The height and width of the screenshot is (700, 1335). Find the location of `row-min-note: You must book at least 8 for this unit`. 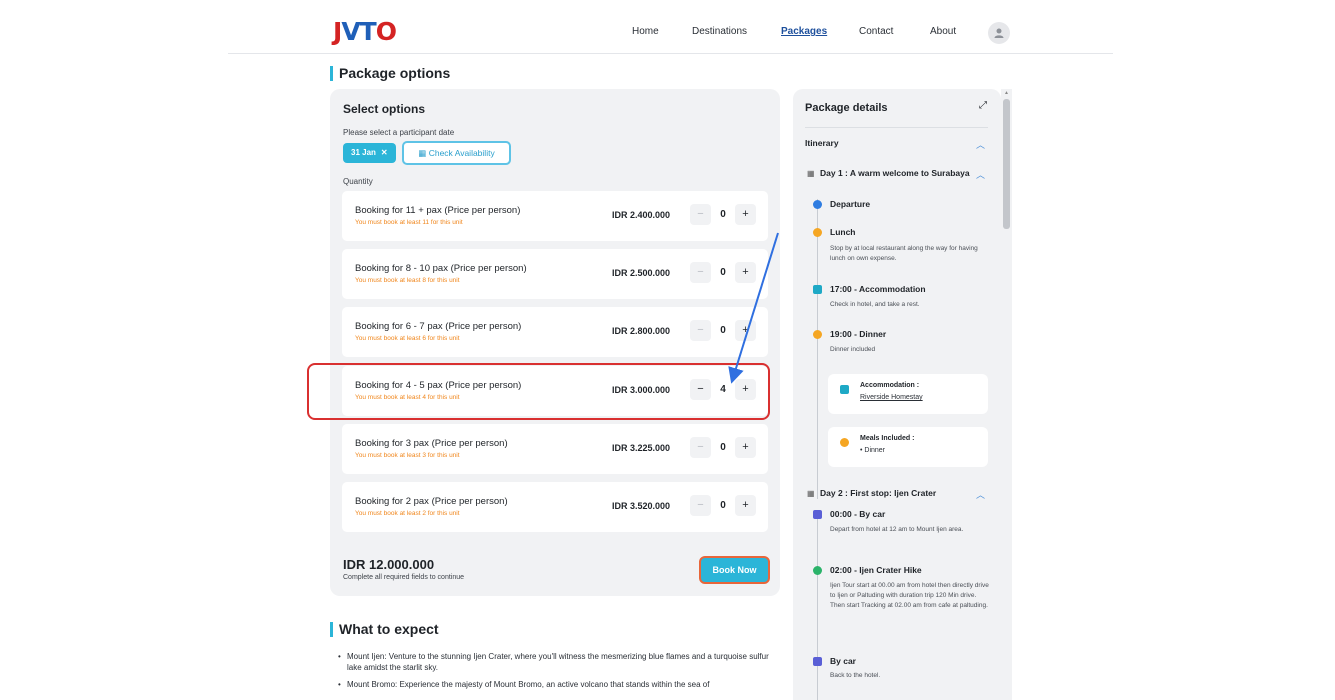

row-min-note: You must book at least 8 for this unit is located at coordinates (407, 280).